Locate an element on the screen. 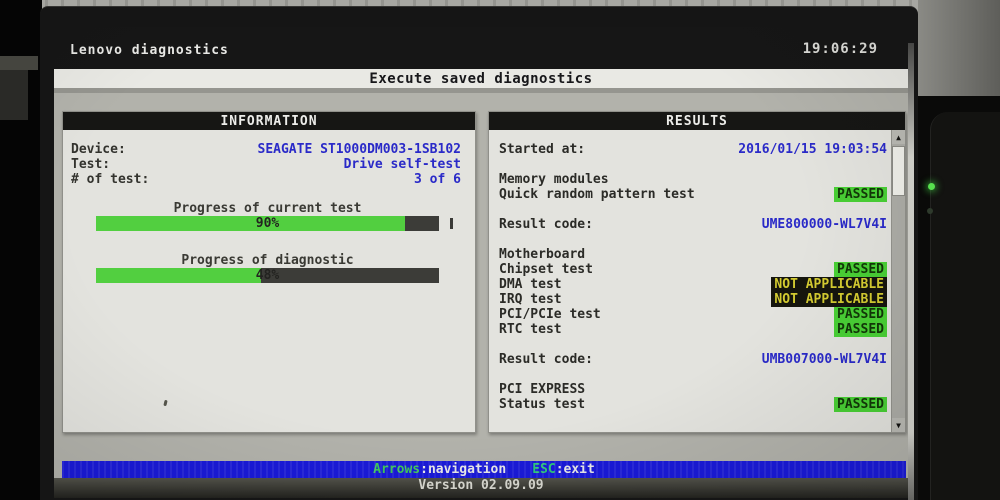 Image resolution: width=1000 pixels, height=500 pixels. progress-current-label: Progress of current test is located at coordinates (267, 208).